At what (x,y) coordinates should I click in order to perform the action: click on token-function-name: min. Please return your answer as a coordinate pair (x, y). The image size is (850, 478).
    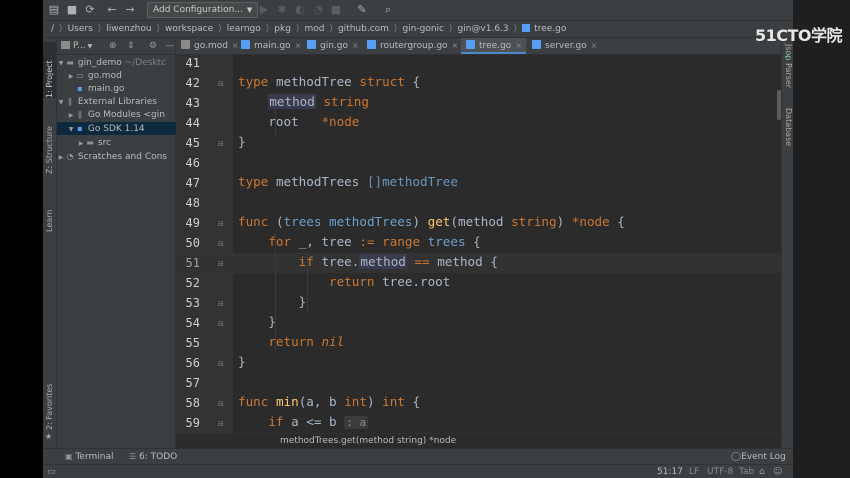
    Looking at the image, I should click on (287, 401).